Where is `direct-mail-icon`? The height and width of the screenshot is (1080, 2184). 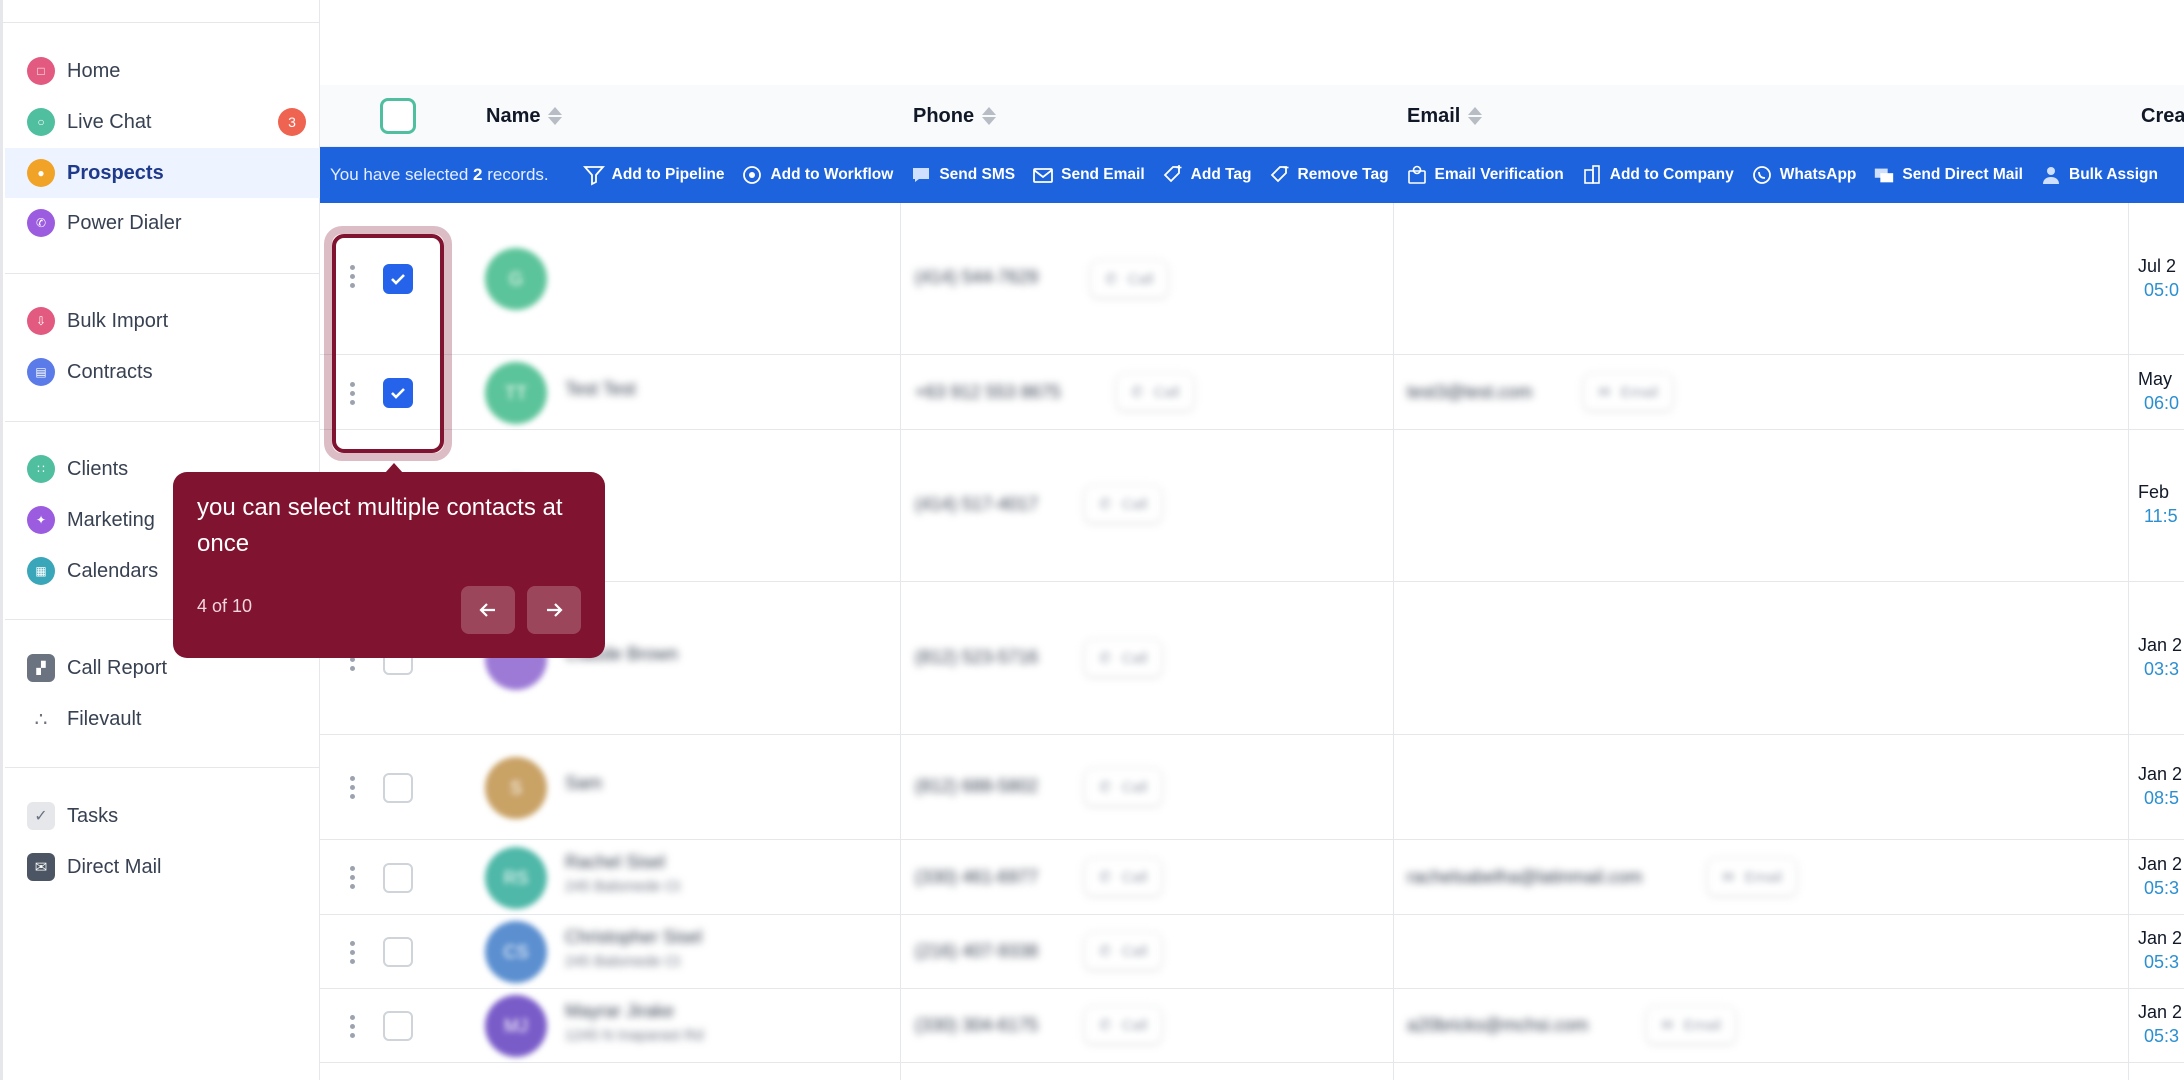
direct-mail-icon is located at coordinates (1884, 175).